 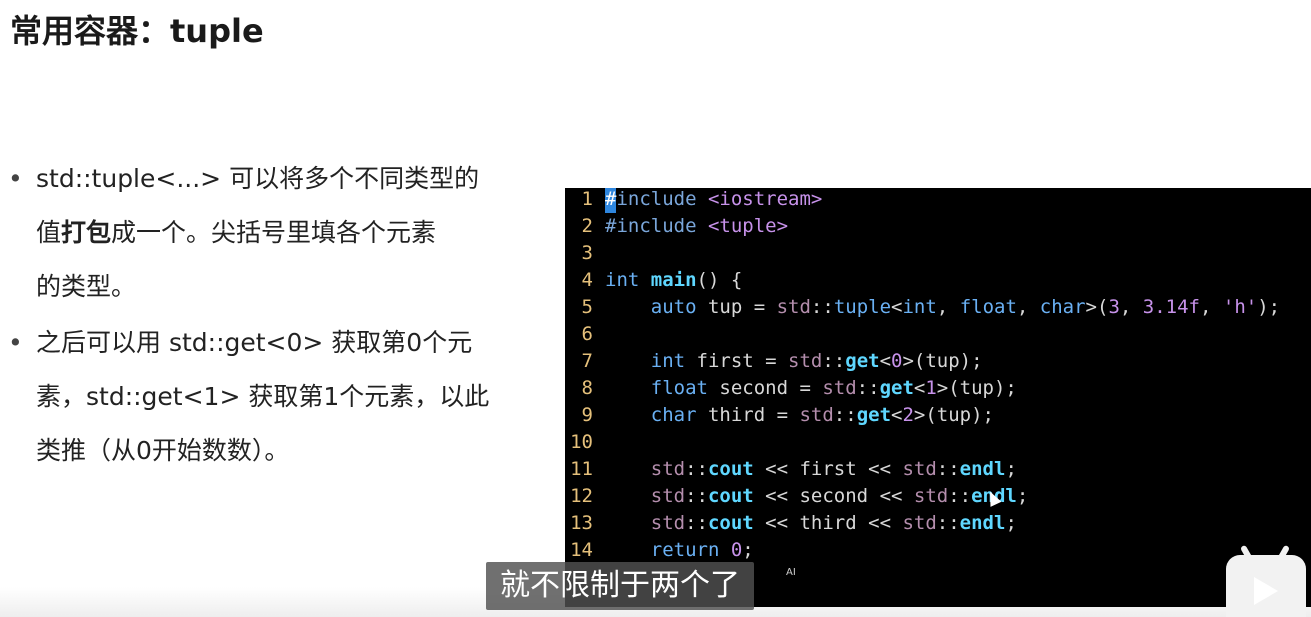 I want to click on code-token: >(, so click(x=1097, y=307).